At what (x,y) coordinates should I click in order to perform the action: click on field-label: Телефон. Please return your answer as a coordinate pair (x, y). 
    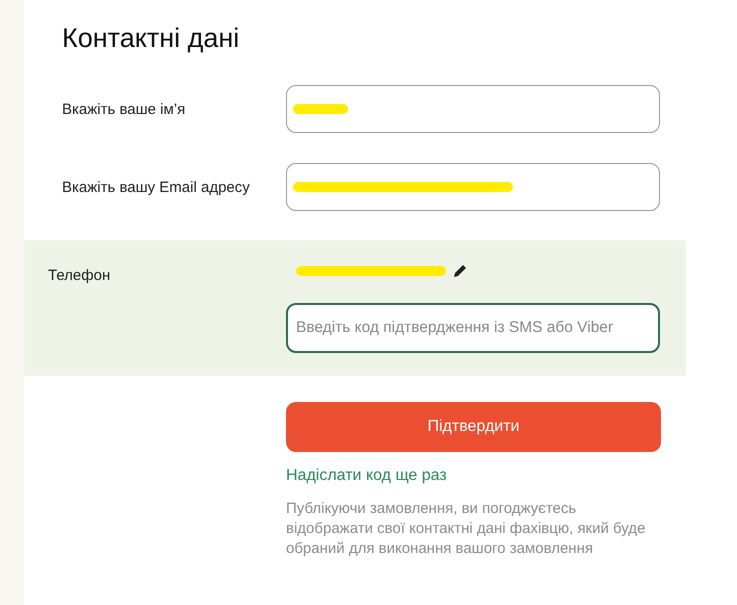
    Looking at the image, I should click on (80, 276).